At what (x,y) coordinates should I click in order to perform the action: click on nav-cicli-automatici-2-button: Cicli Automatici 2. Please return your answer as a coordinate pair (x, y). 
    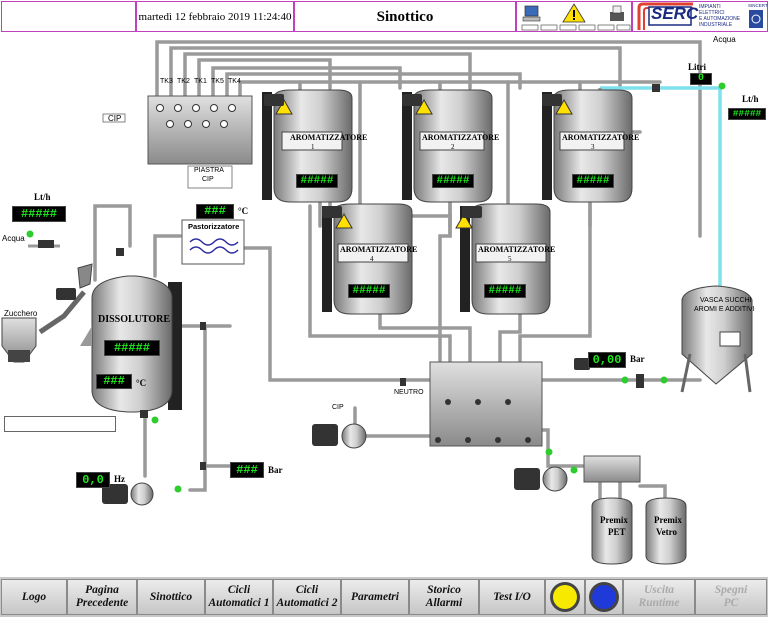
    Looking at the image, I should click on (307, 597).